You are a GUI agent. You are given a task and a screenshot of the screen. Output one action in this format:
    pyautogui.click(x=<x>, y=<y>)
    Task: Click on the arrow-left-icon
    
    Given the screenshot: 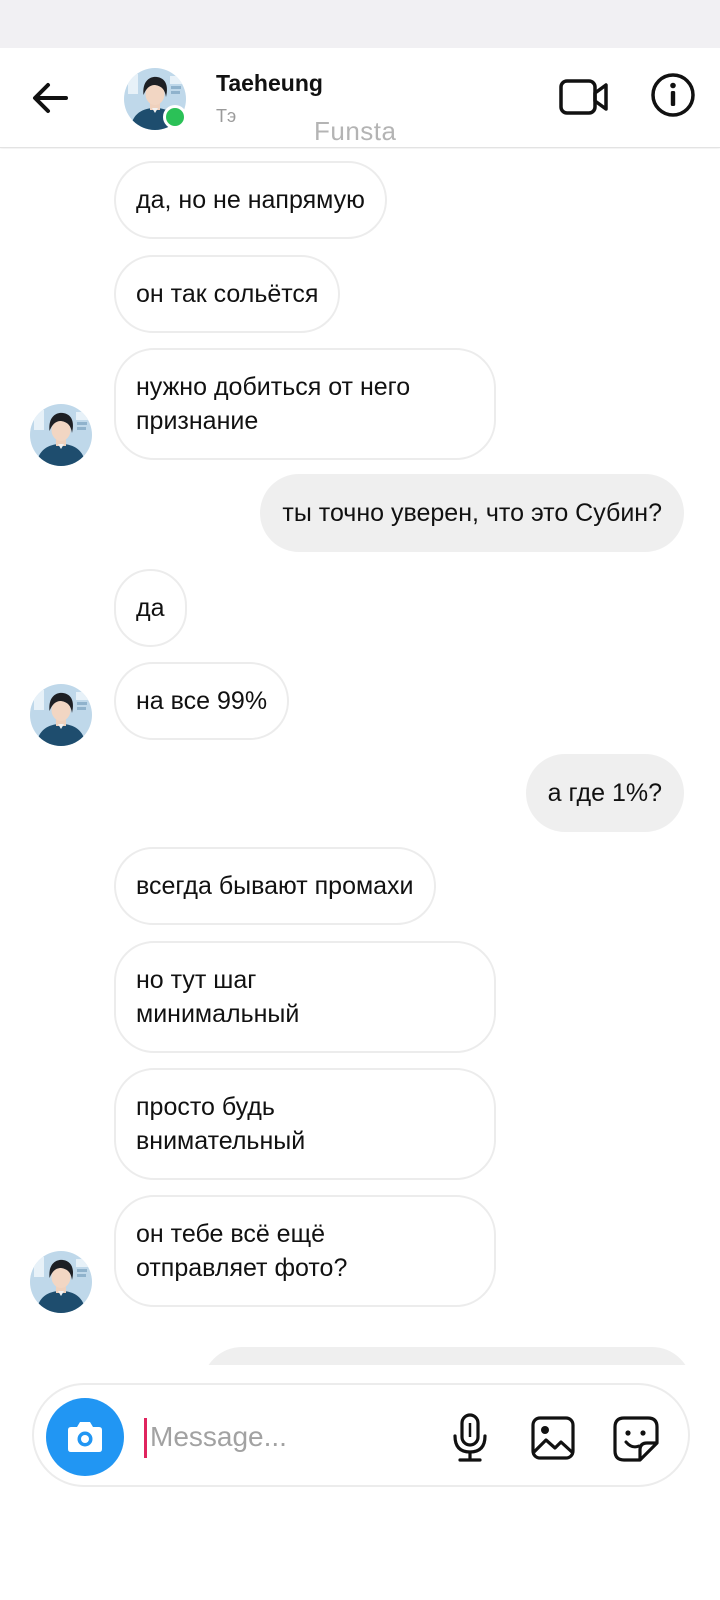 What is the action you would take?
    pyautogui.click(x=50, y=98)
    